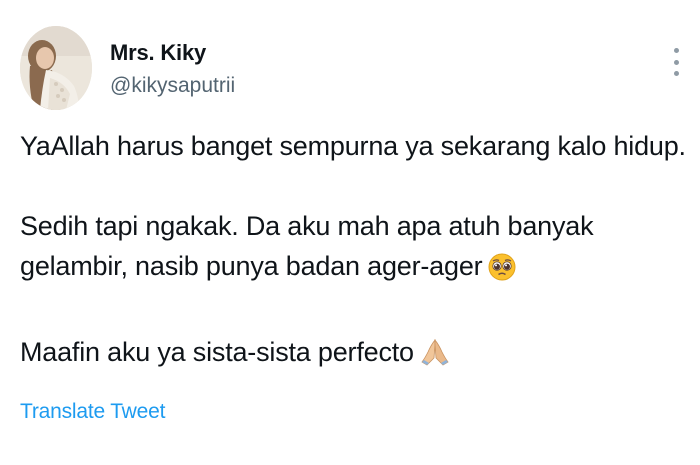 The width and height of the screenshot is (700, 465). Describe the element at coordinates (435, 357) in the screenshot. I see `folded-hands-icon` at that location.